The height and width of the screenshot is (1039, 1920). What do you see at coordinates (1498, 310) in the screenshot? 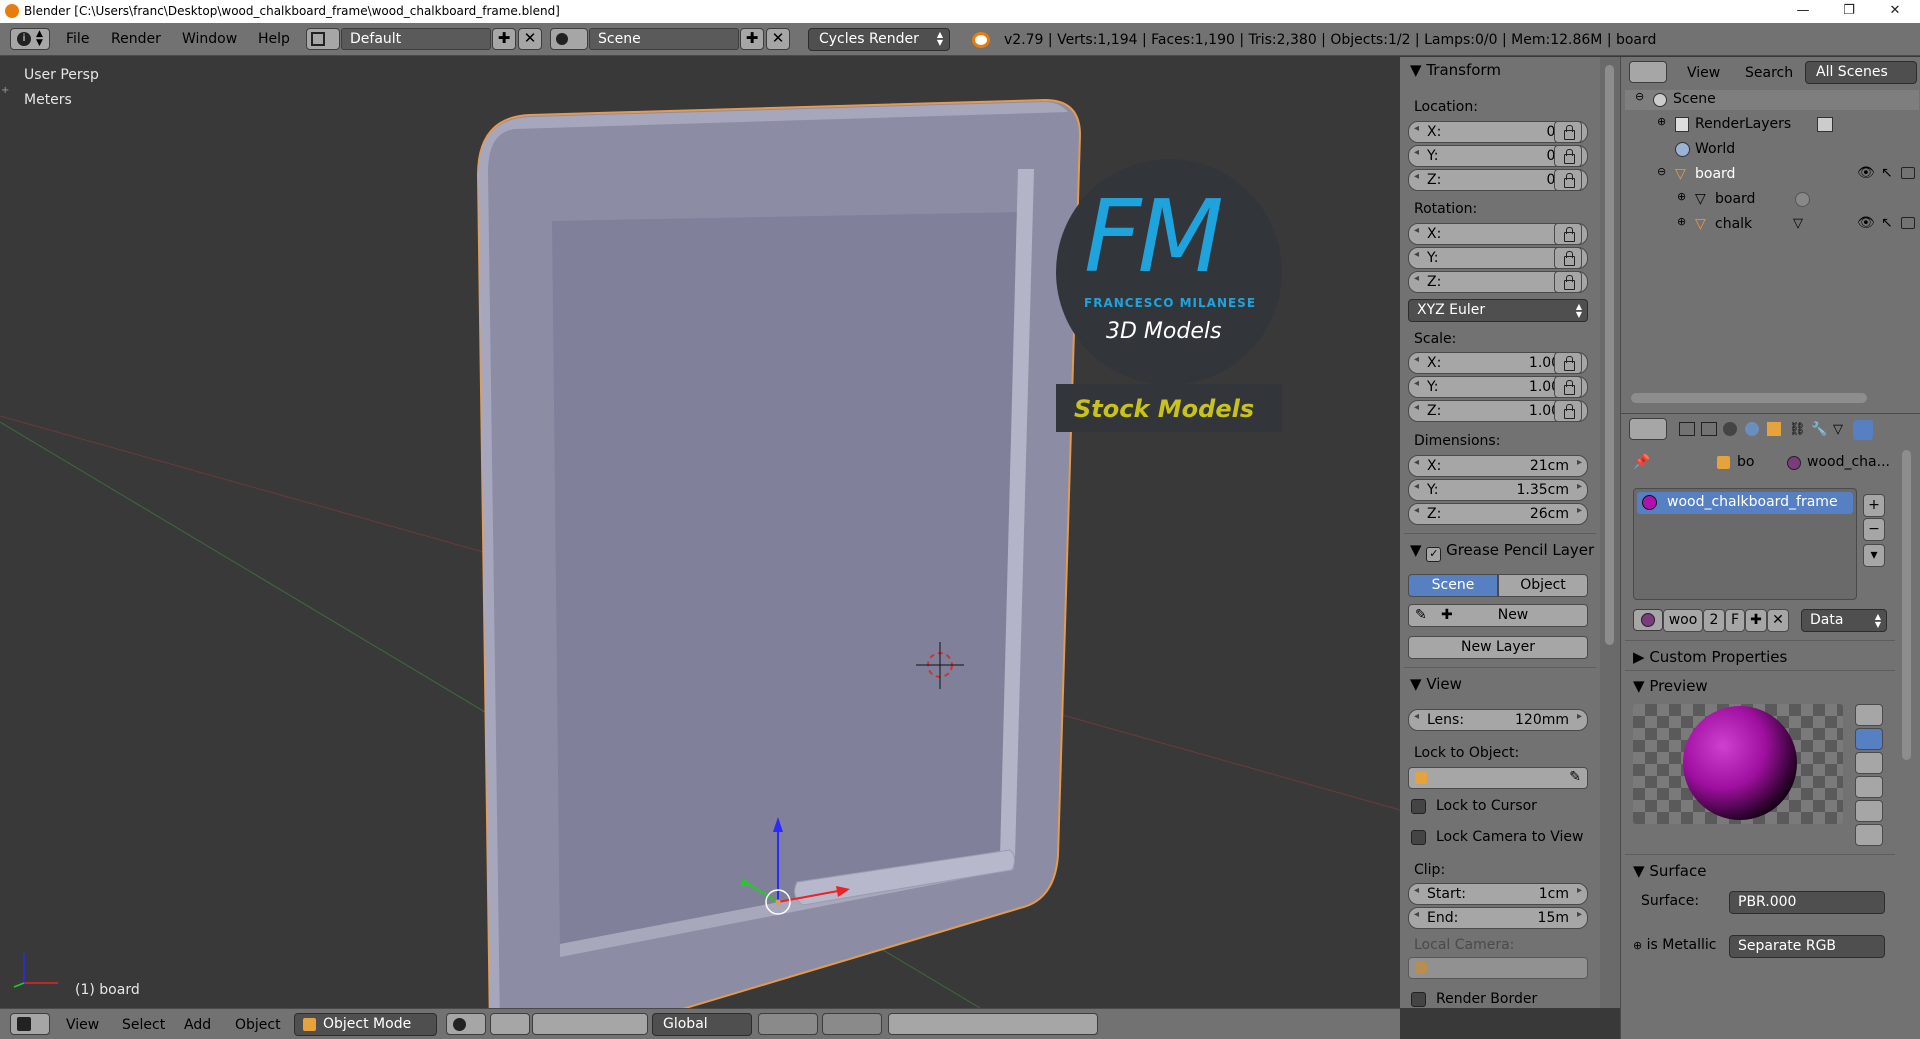
I see `rotation-mode-dropdown: XYZ Euler ▲ ▼` at bounding box center [1498, 310].